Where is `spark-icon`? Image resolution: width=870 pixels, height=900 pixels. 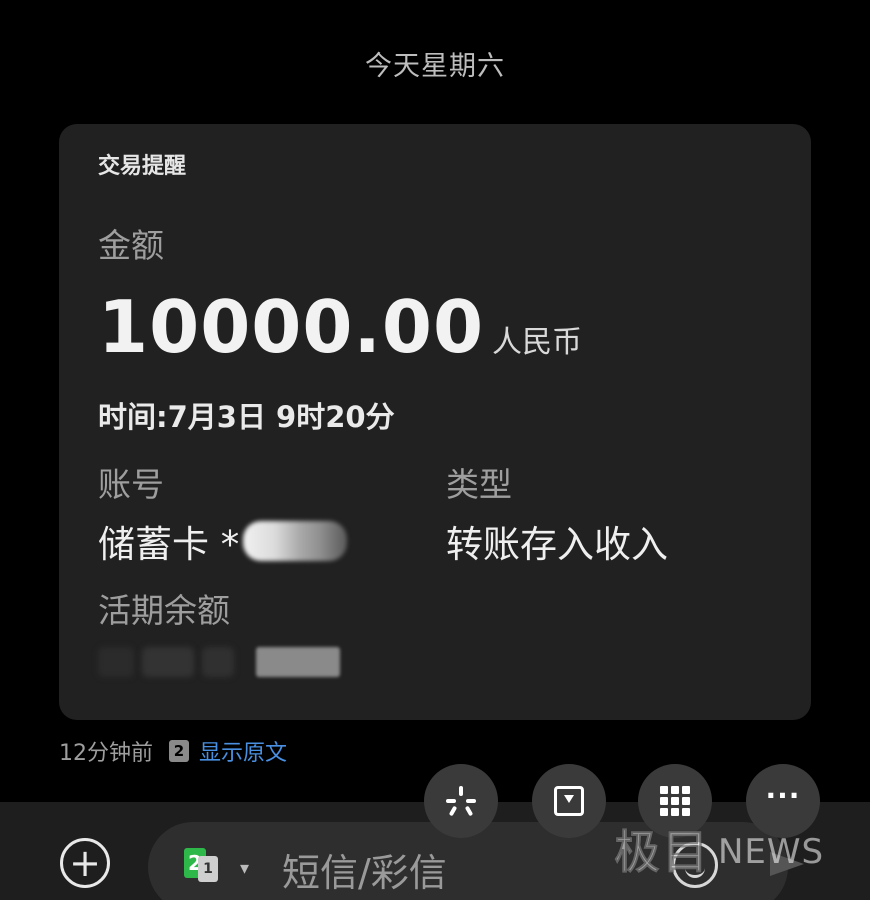 spark-icon is located at coordinates (461, 801).